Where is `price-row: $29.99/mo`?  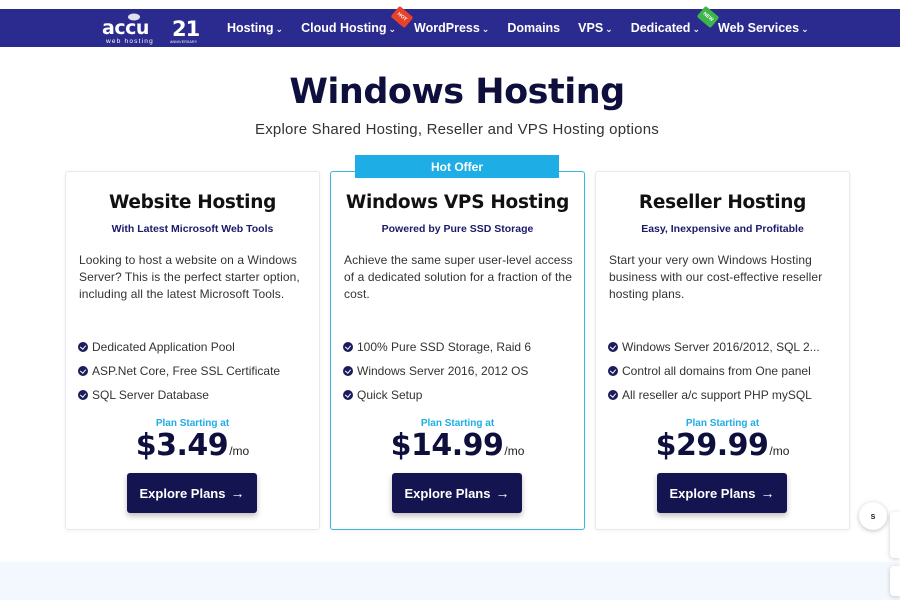
price-row: $29.99/mo is located at coordinates (722, 445).